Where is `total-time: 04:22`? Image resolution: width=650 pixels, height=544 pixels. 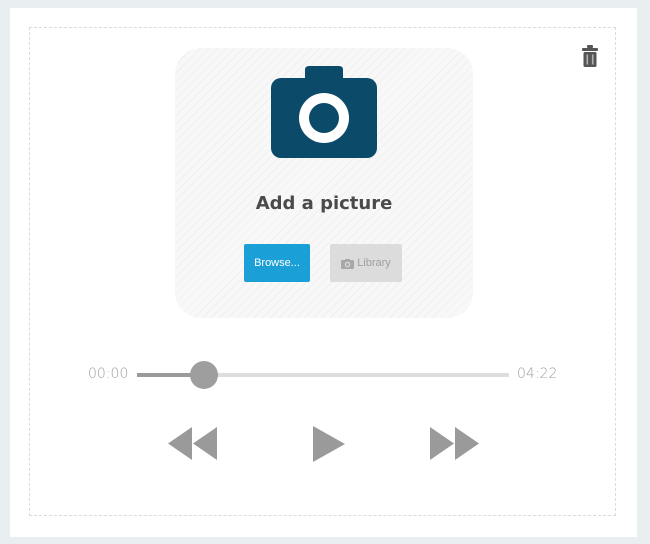
total-time: 04:22 is located at coordinates (537, 374).